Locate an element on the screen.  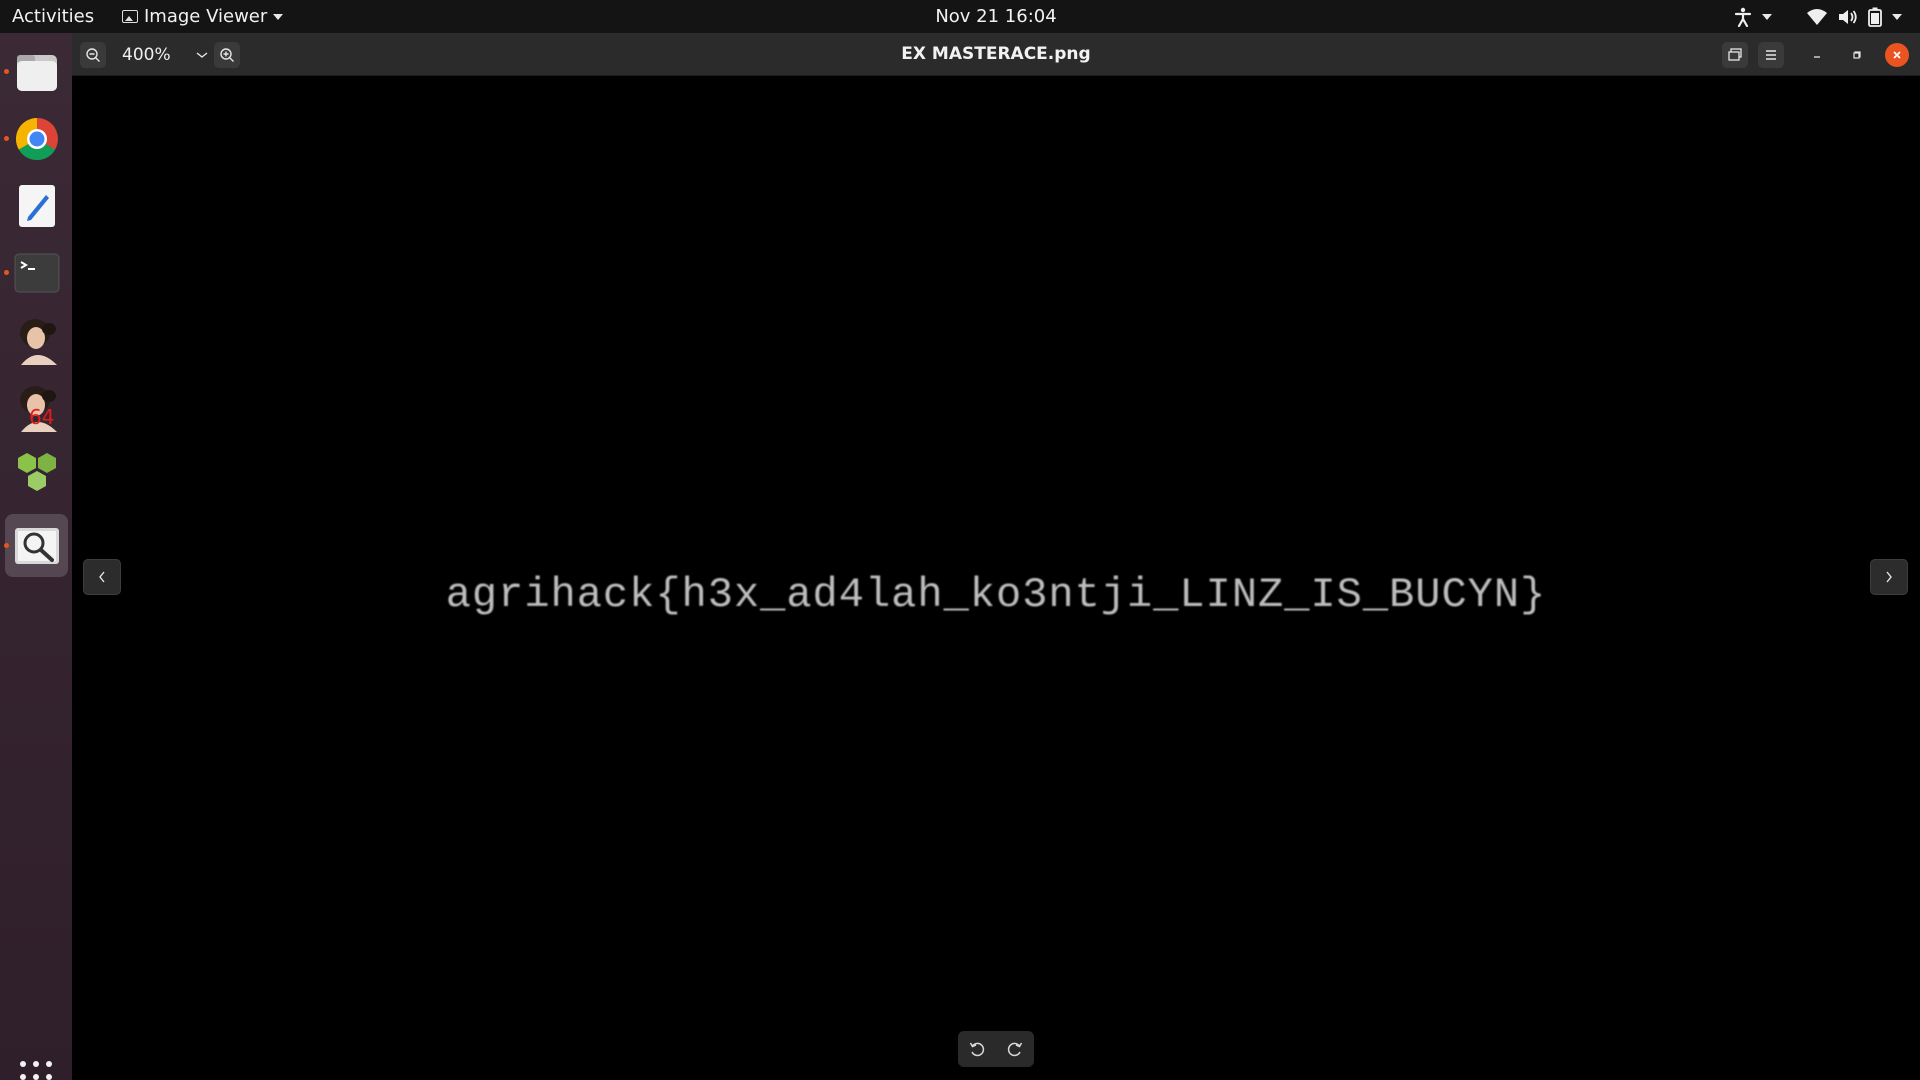
chevron-right-icon is located at coordinates (1889, 577).